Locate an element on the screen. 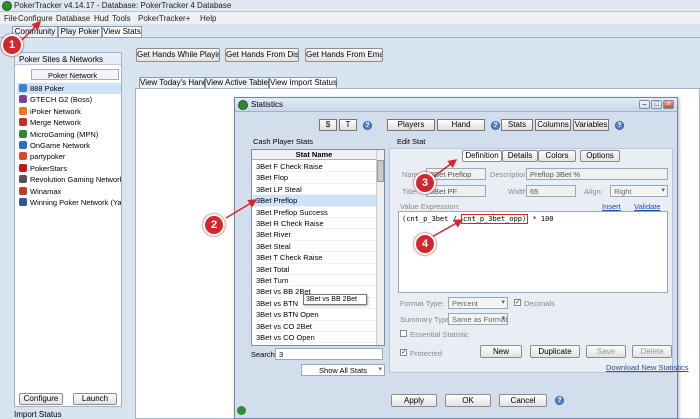 This screenshot has height=419, width=700. delete-button: Delete is located at coordinates (652, 351).